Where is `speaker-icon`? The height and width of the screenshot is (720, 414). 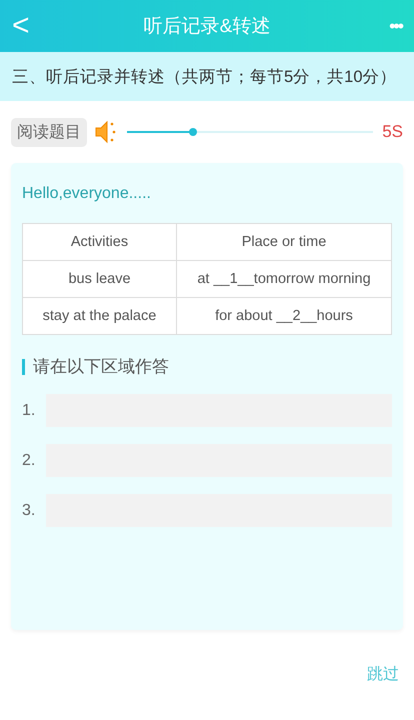
speaker-icon is located at coordinates (106, 132).